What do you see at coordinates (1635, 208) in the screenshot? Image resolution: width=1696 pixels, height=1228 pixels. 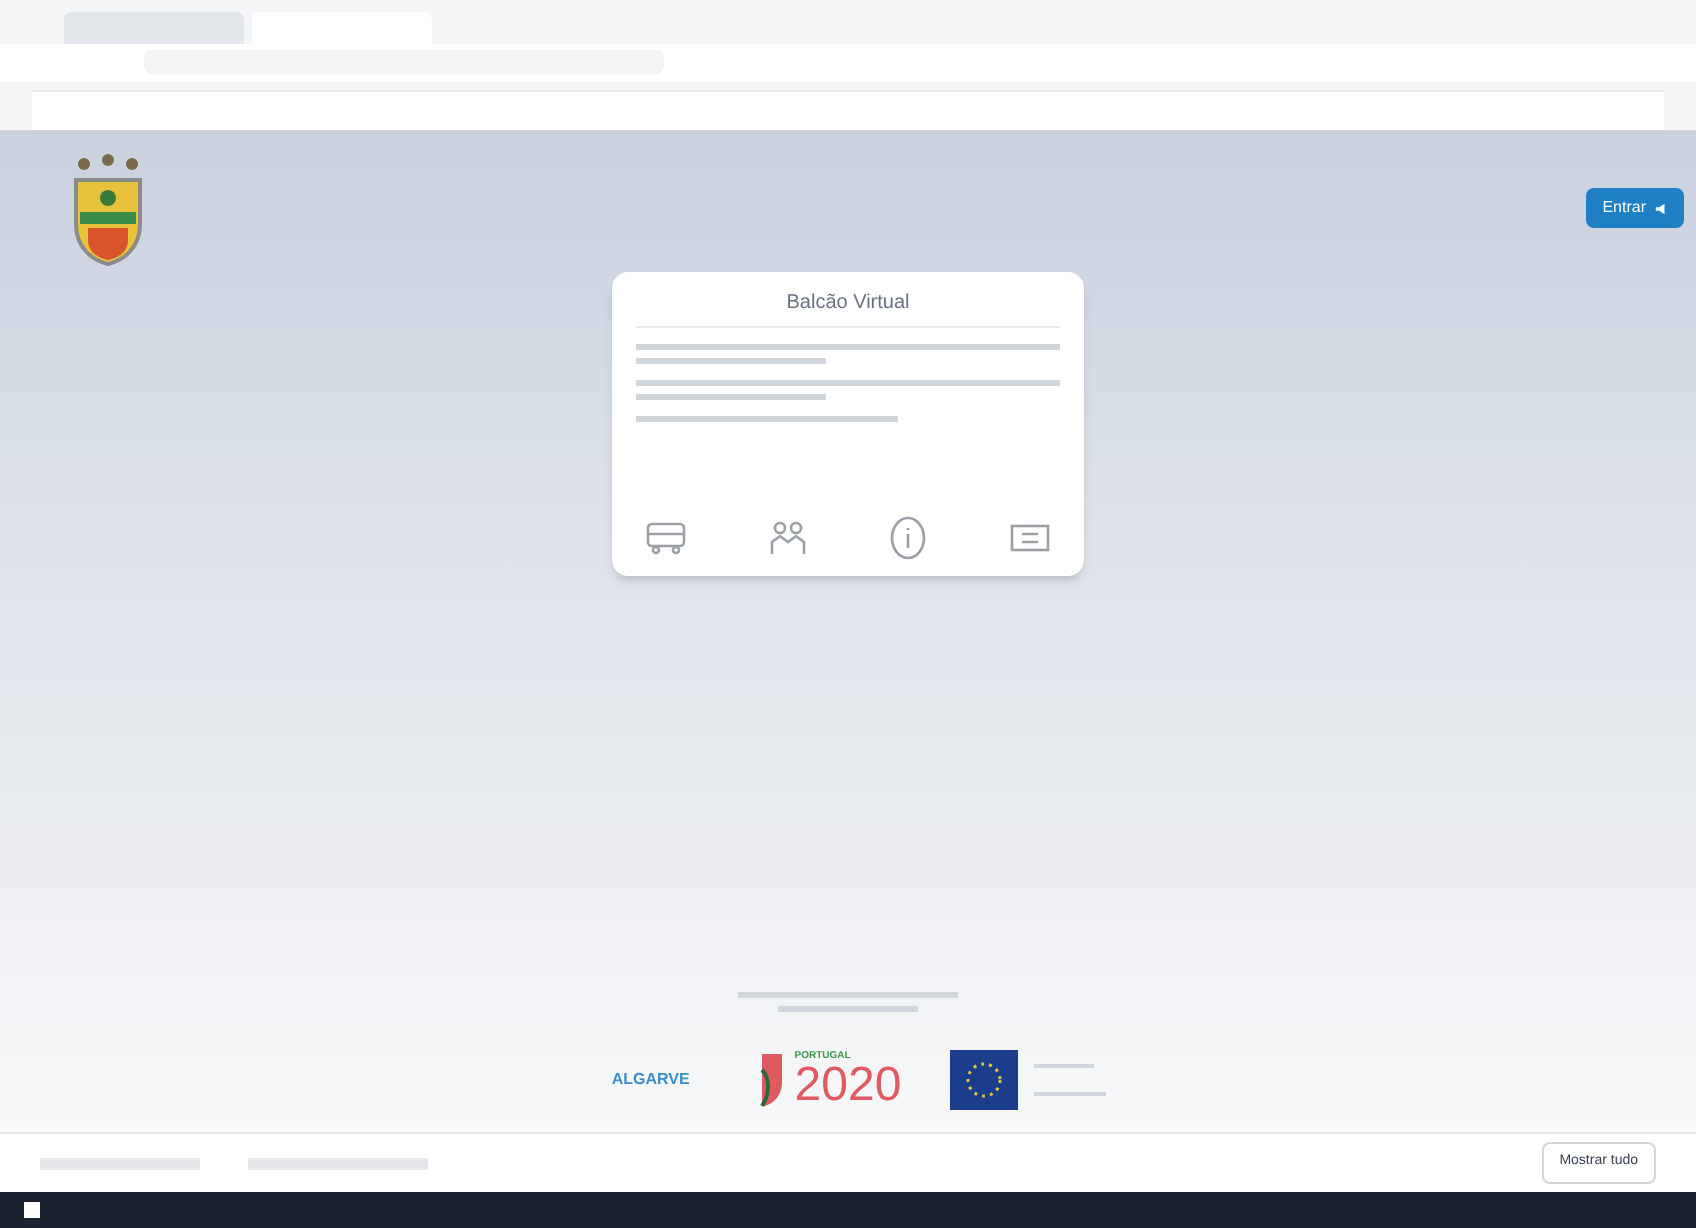 I see `login-button: Entrar` at bounding box center [1635, 208].